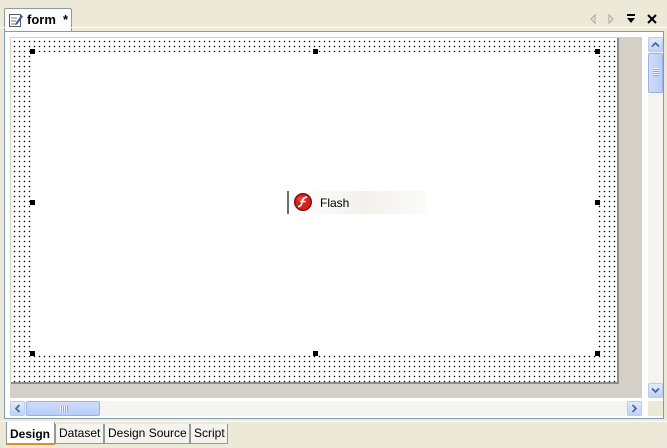 This screenshot has width=667, height=448. Describe the element at coordinates (16, 20) in the screenshot. I see `form-edit-icon` at that location.